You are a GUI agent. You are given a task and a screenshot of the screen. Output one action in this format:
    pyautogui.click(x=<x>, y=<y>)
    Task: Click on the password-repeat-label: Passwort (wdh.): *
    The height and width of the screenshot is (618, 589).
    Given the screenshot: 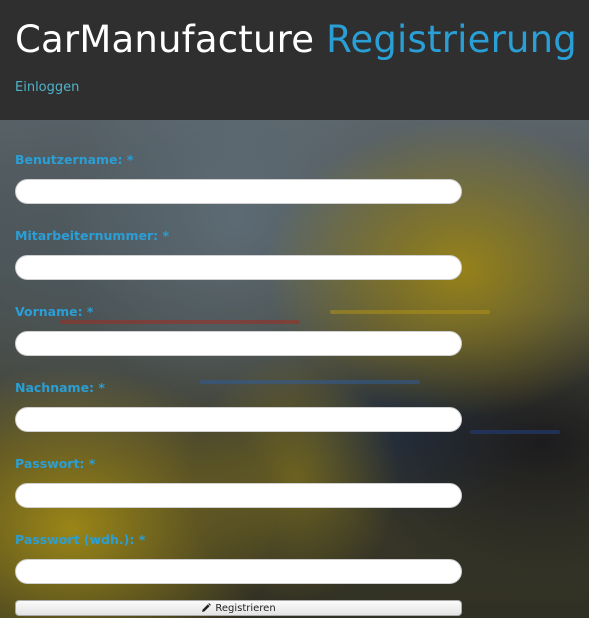 What is the action you would take?
    pyautogui.click(x=80, y=539)
    